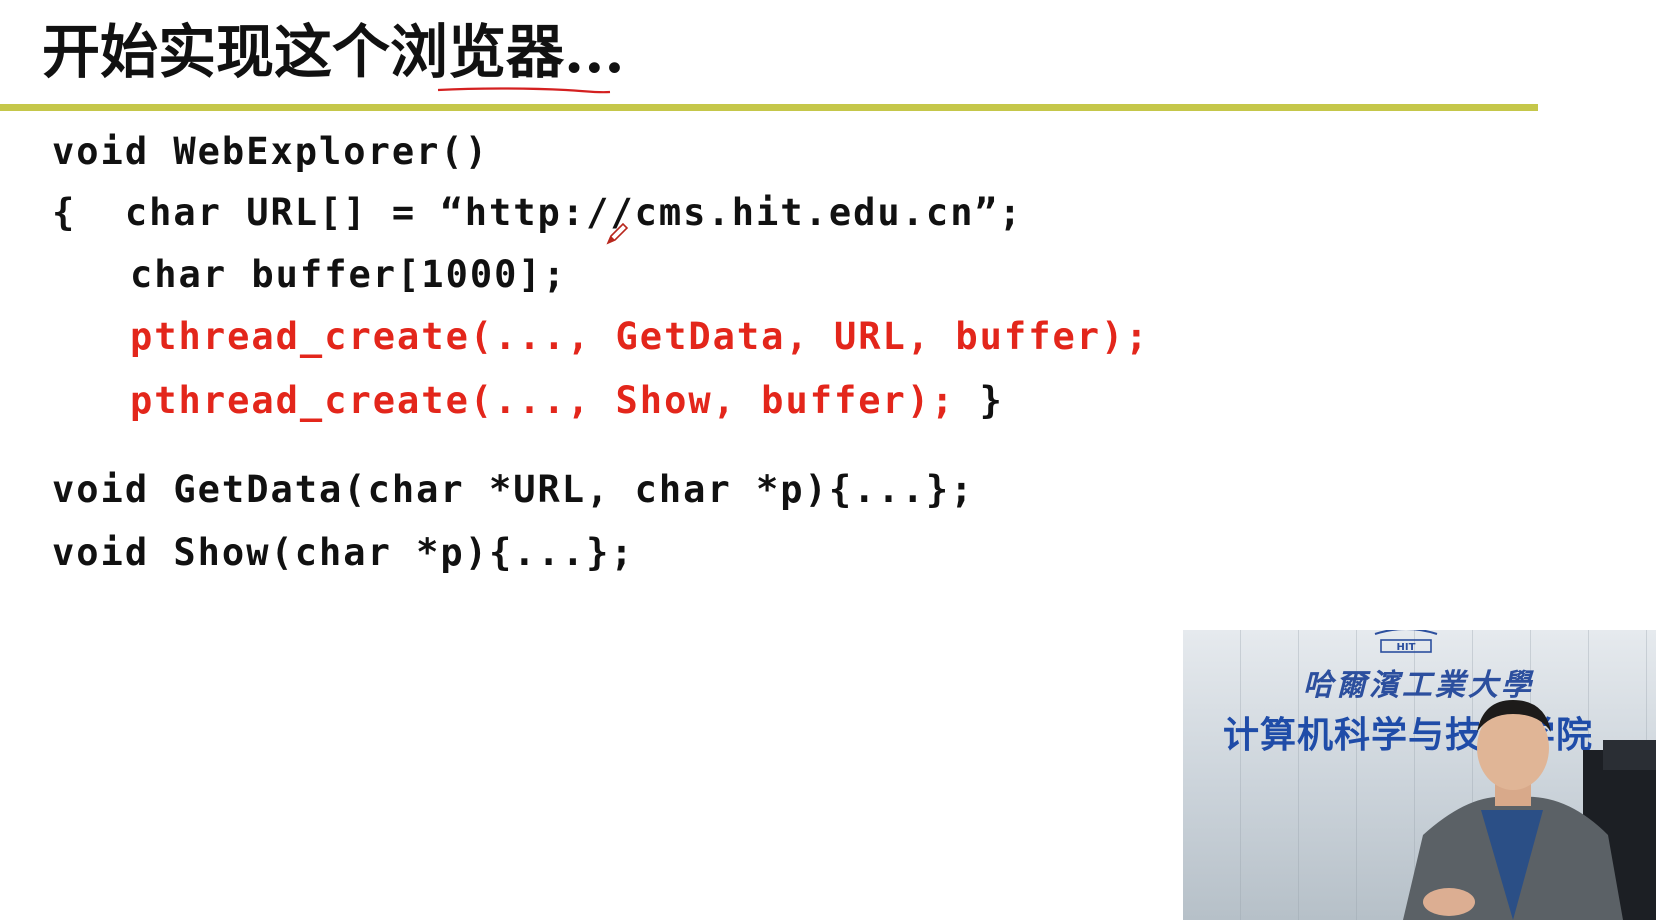 The height and width of the screenshot is (920, 1656). I want to click on title-underline-scribble, so click(524, 90).